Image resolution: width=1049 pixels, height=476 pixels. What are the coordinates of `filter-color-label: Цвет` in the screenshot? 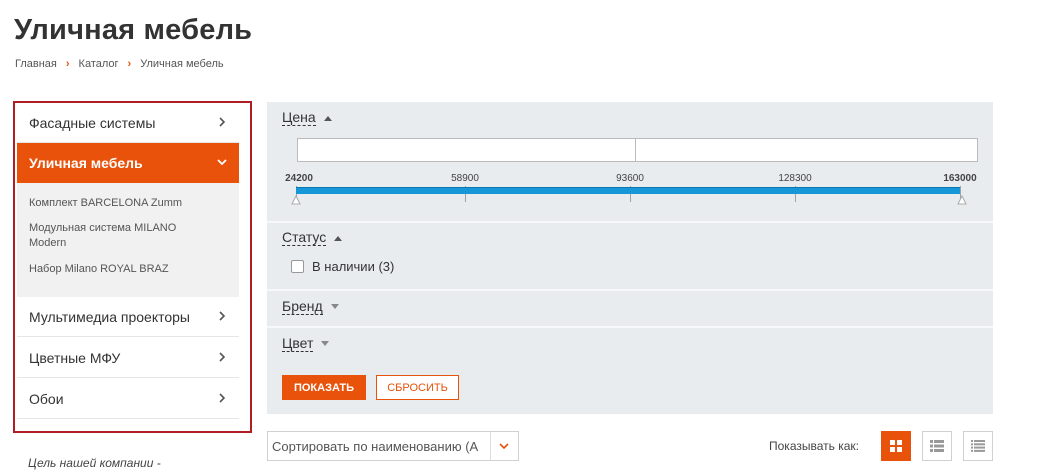 It's located at (298, 343).